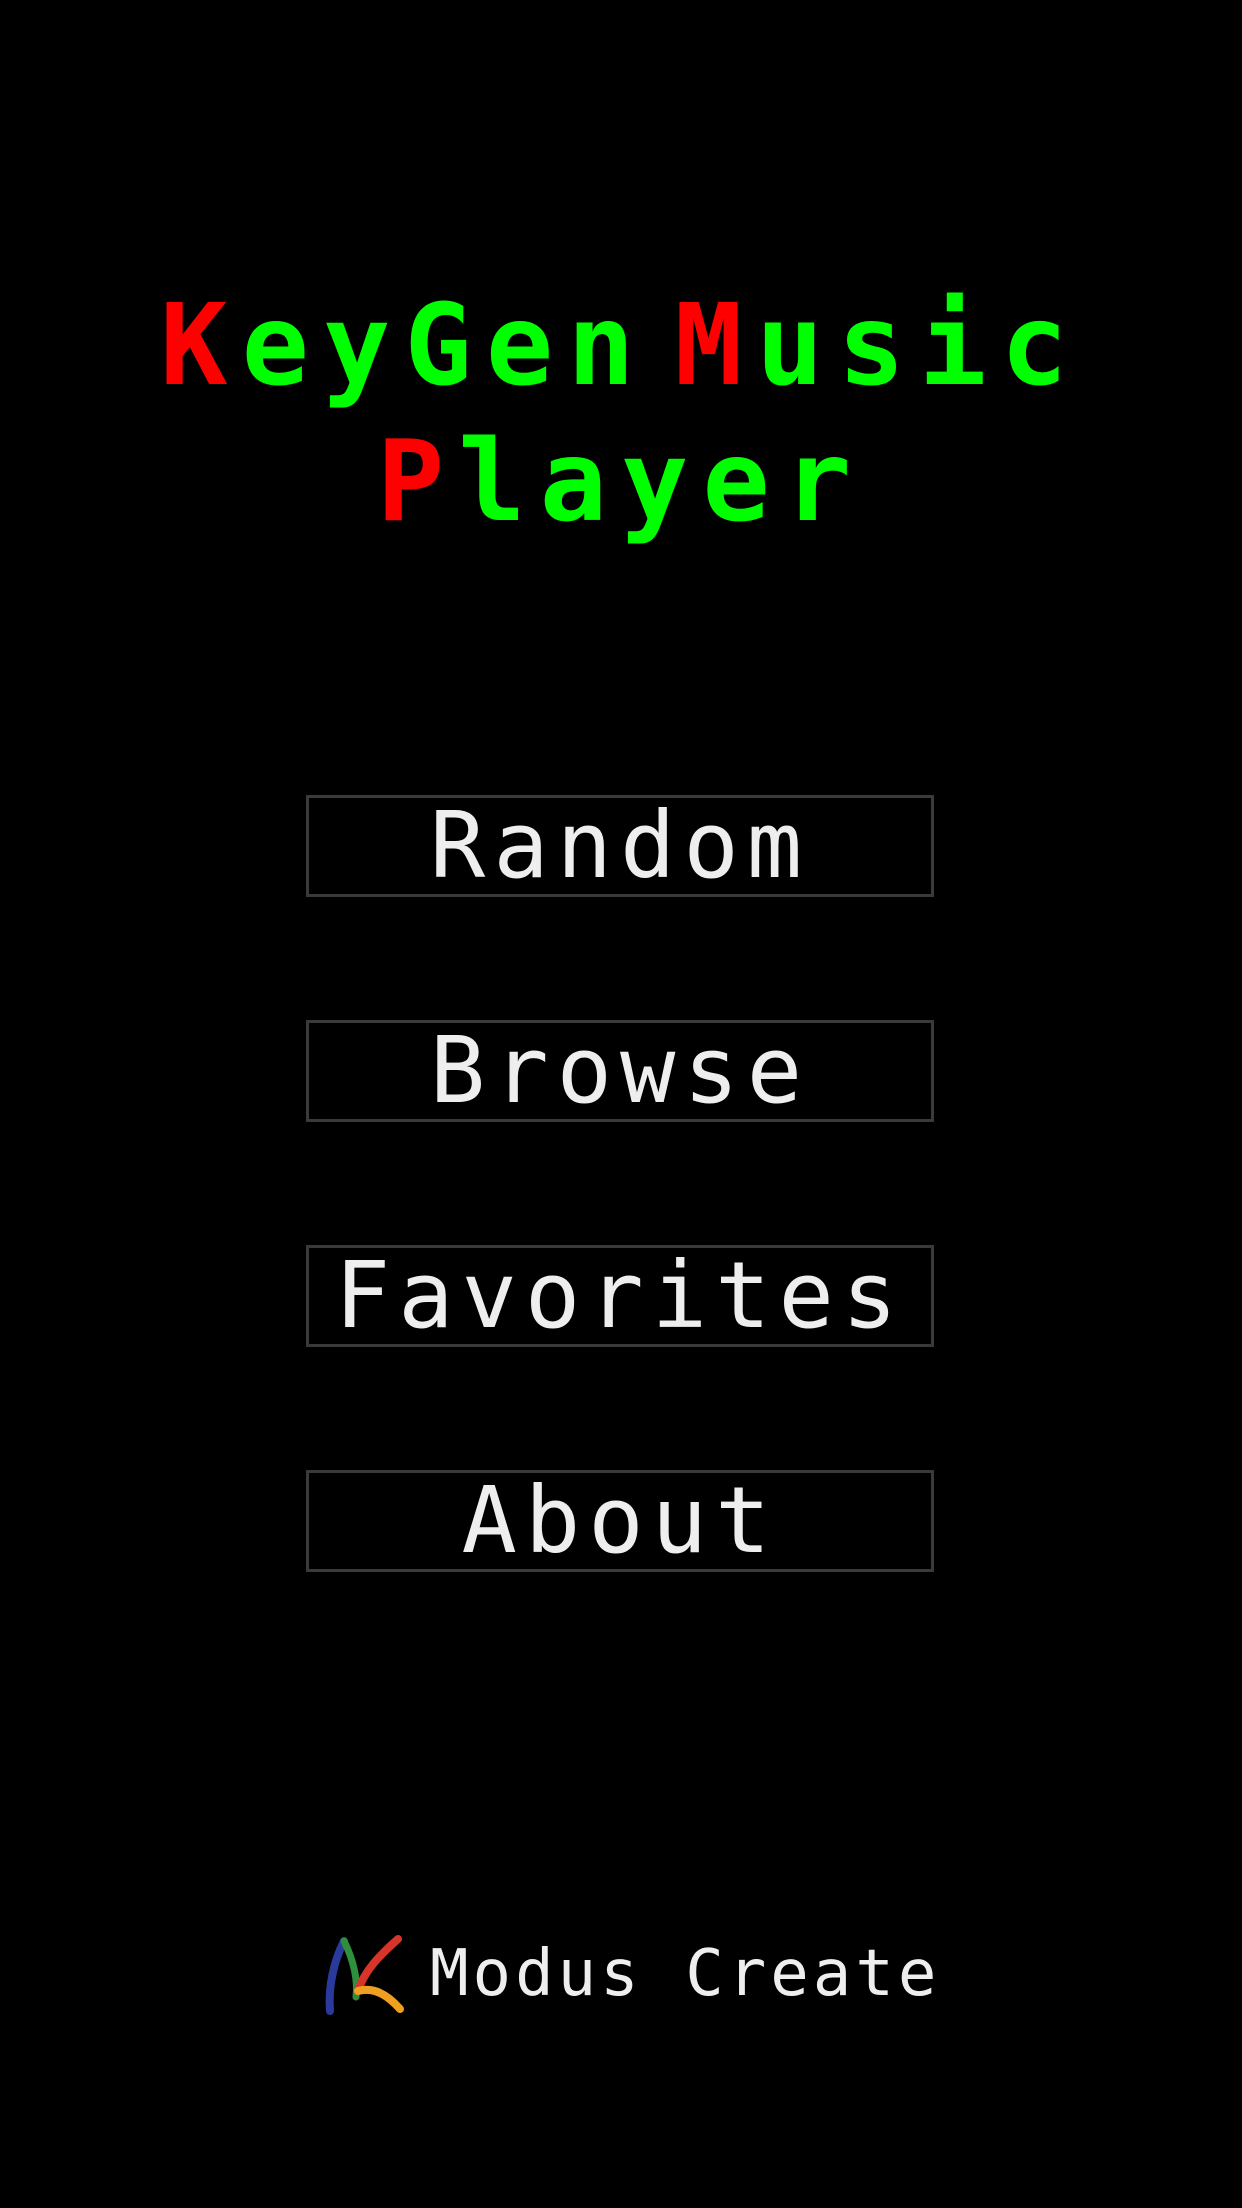 The image size is (1242, 2208). What do you see at coordinates (620, 1071) in the screenshot?
I see `browse-button: Browse` at bounding box center [620, 1071].